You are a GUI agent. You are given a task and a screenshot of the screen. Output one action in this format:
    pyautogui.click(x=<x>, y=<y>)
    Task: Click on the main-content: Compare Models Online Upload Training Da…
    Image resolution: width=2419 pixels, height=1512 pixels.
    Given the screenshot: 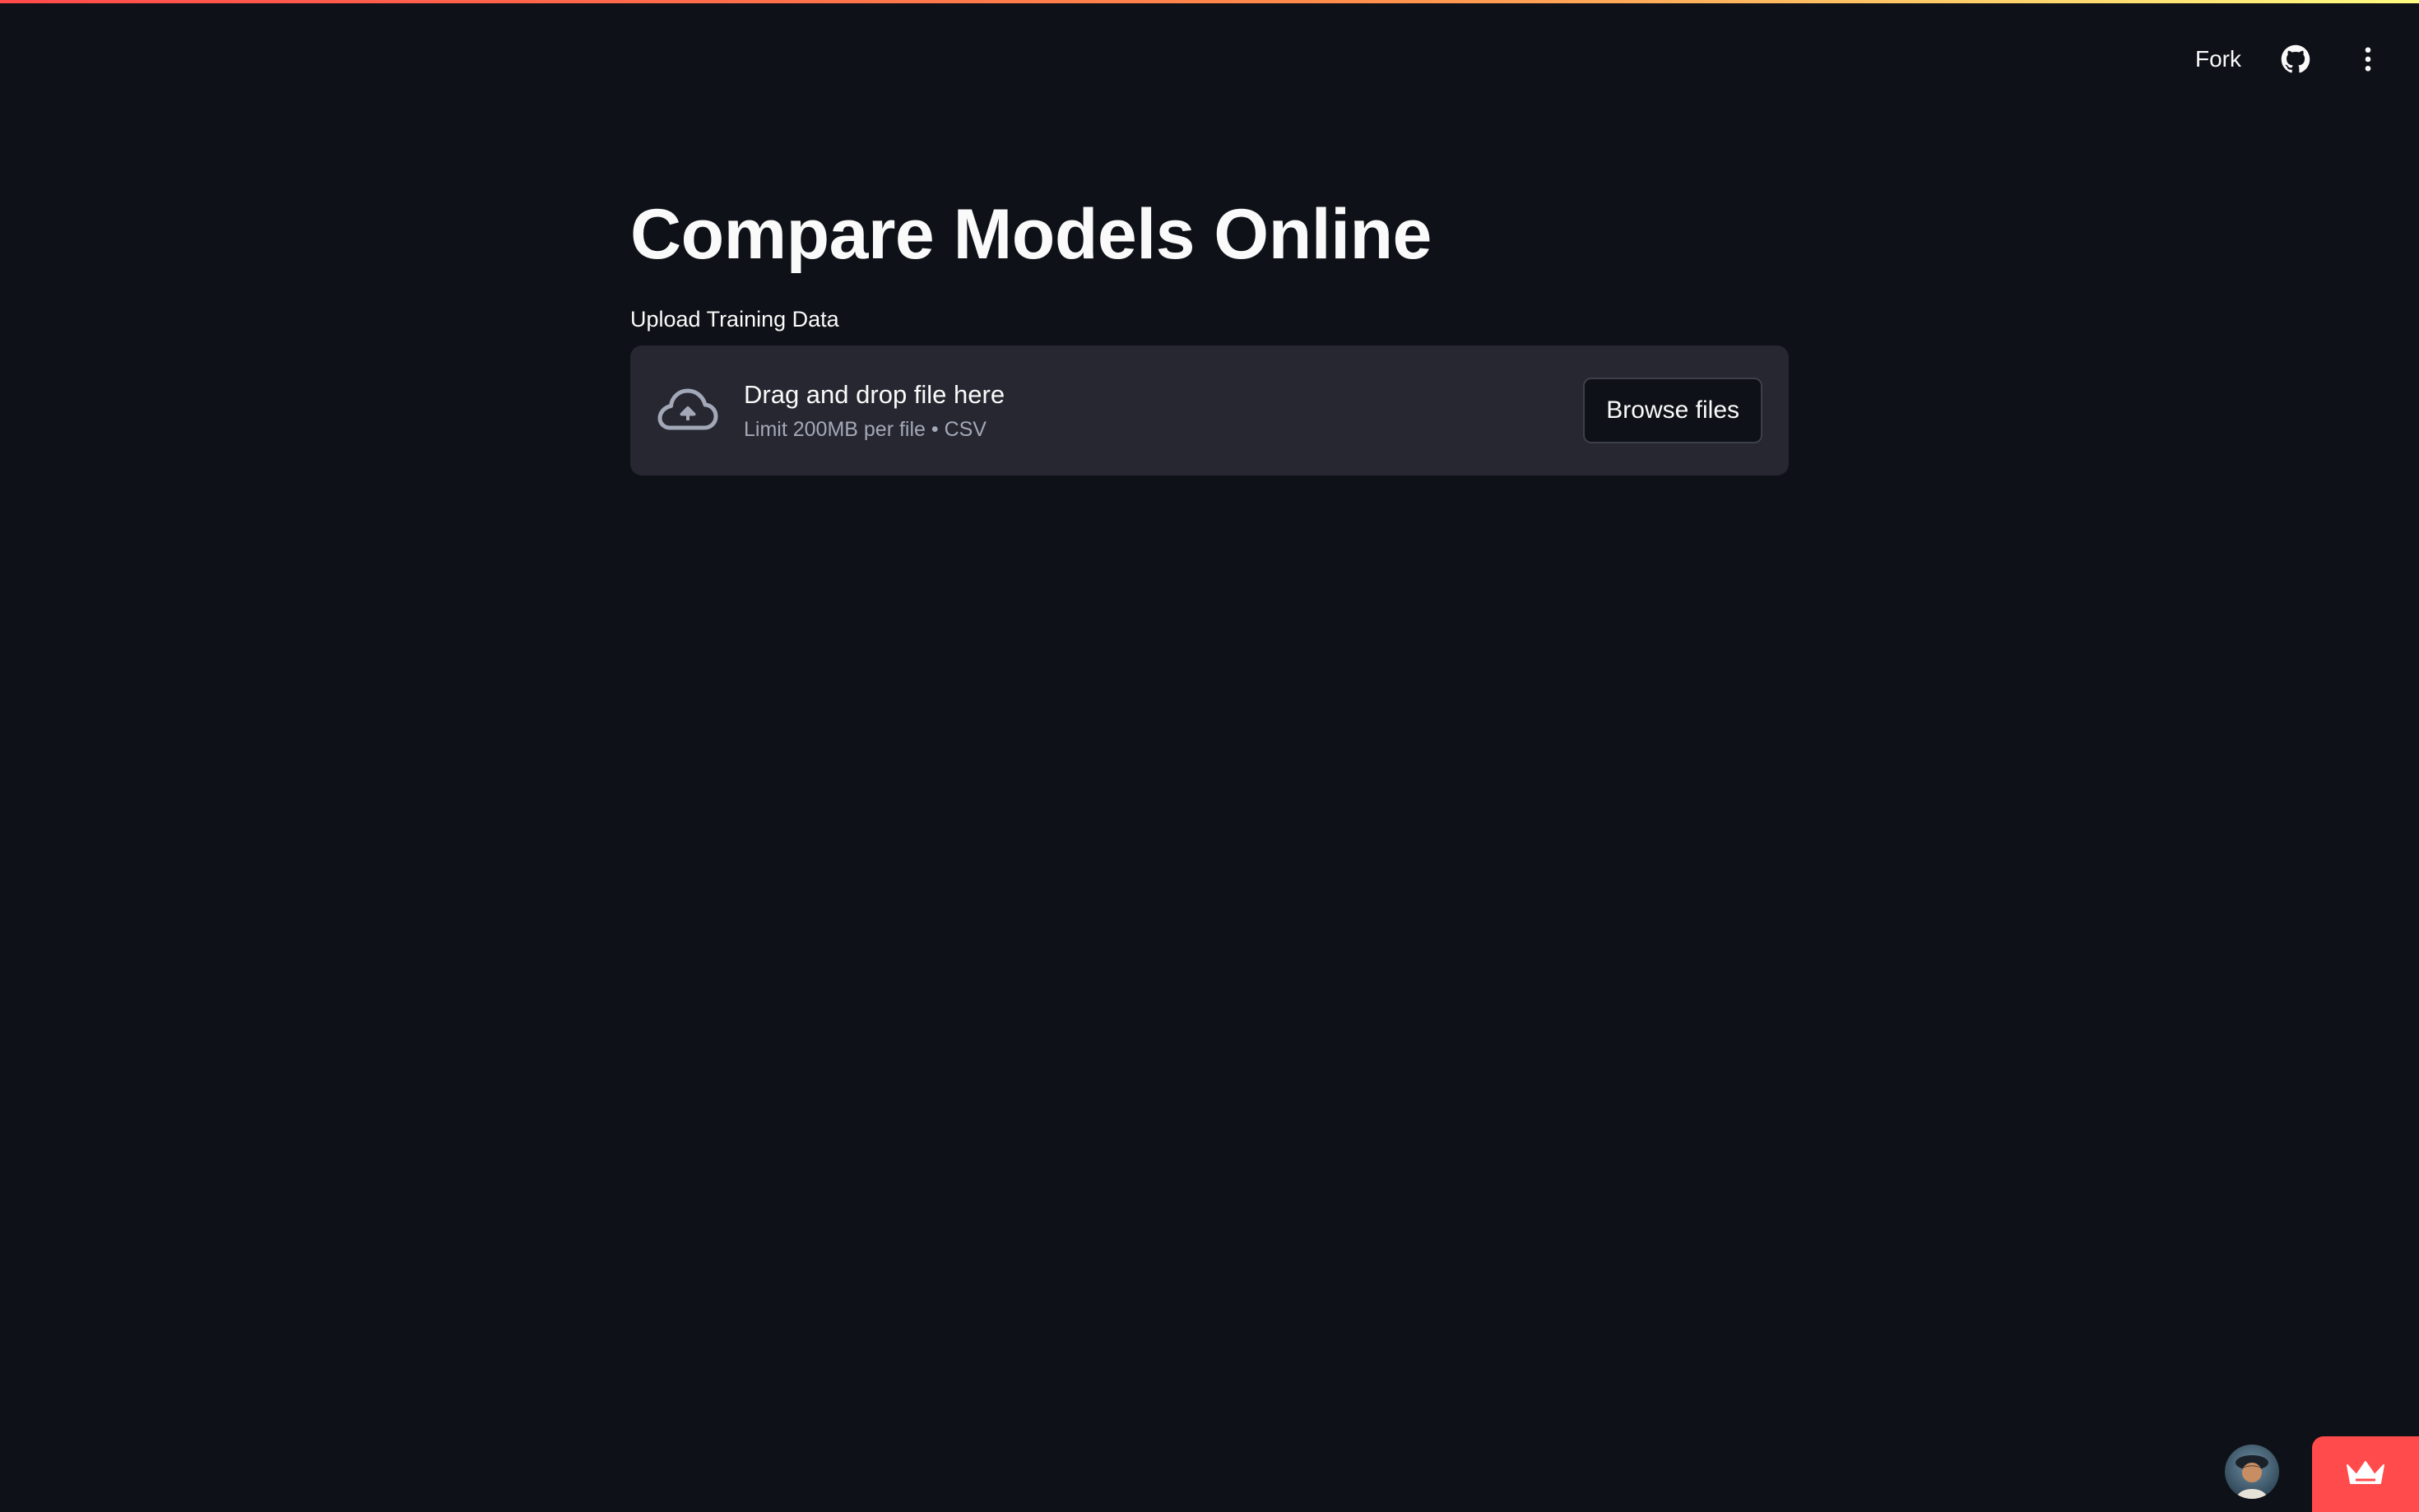 What is the action you would take?
    pyautogui.click(x=1209, y=328)
    